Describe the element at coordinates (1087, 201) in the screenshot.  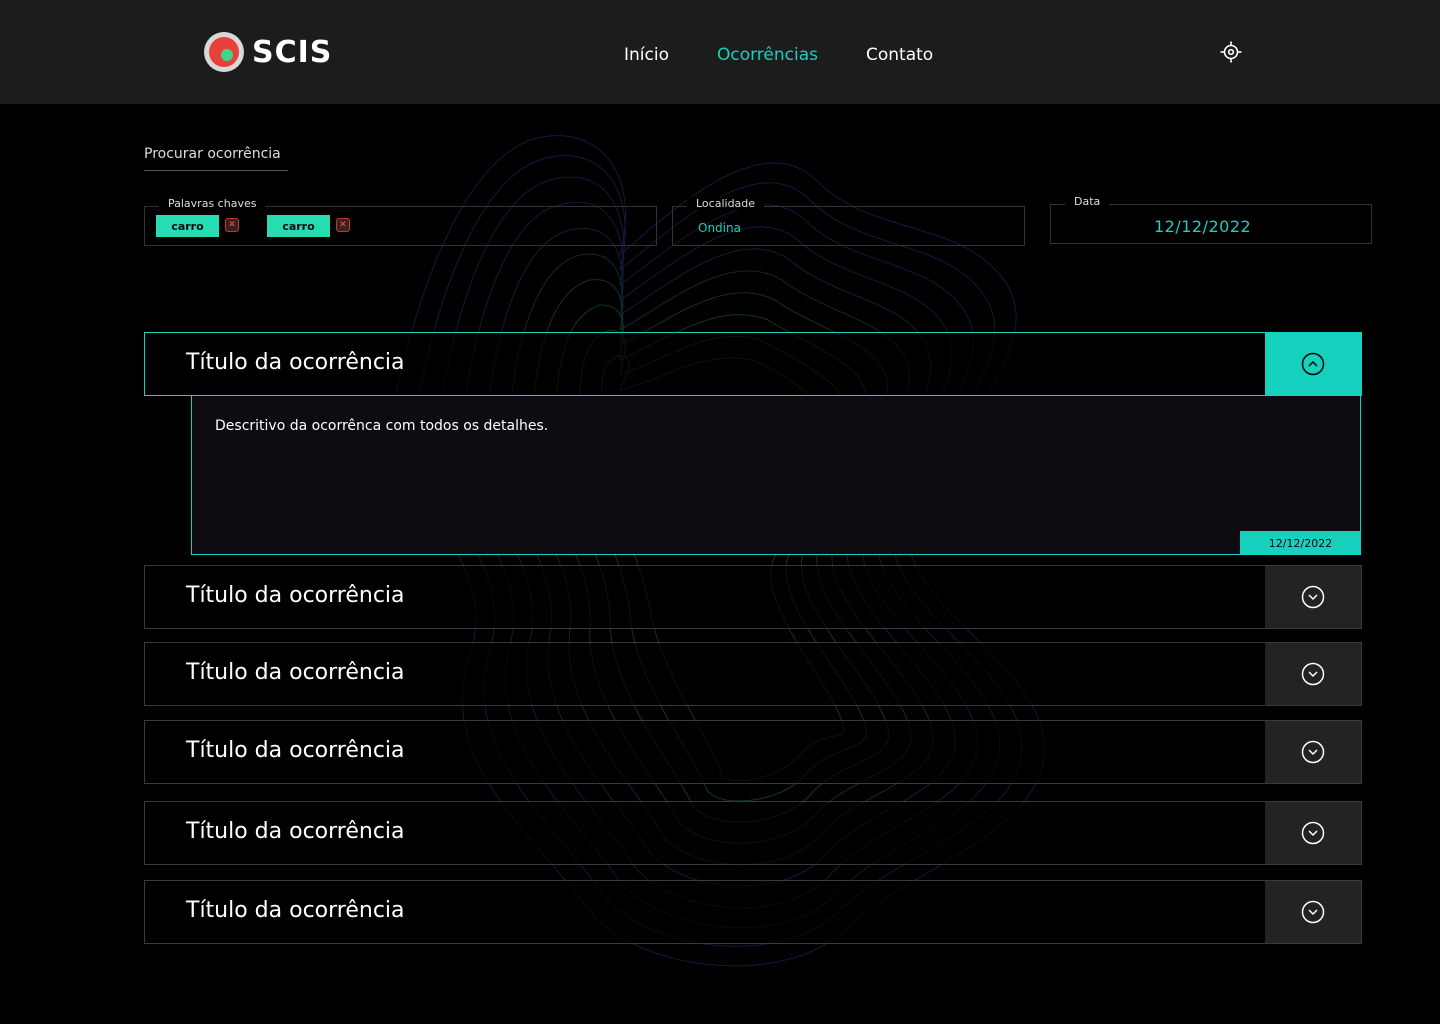
I see `date-label: Data` at that location.